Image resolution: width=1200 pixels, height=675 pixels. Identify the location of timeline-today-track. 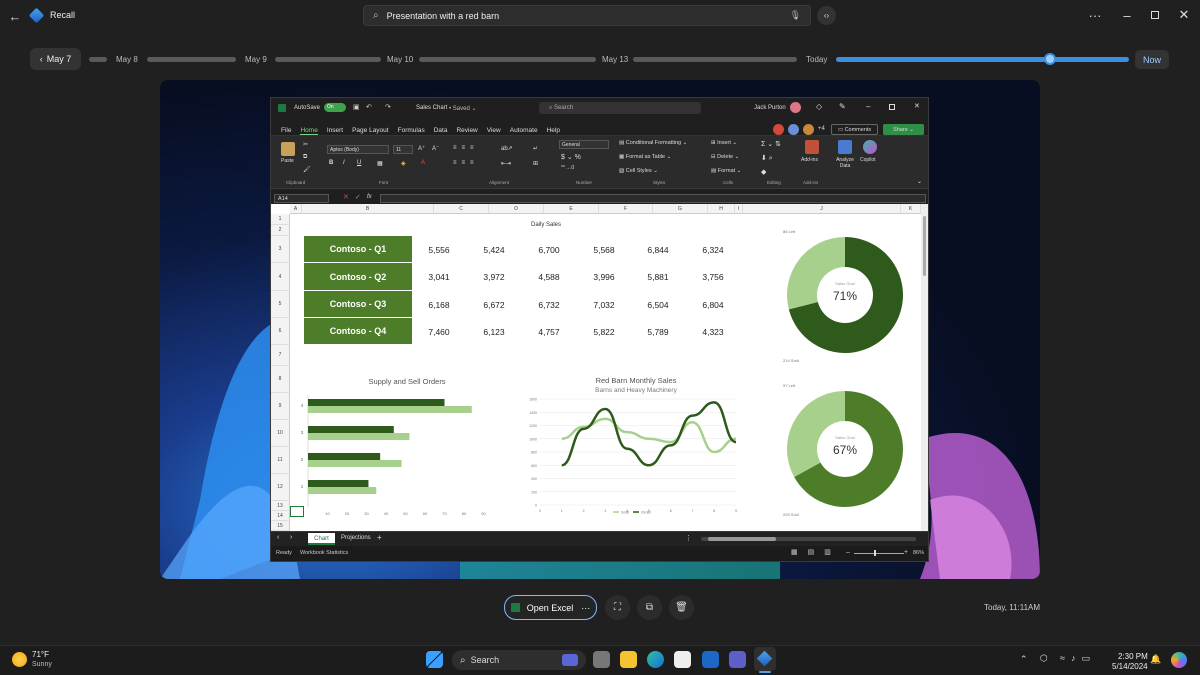
(982, 59).